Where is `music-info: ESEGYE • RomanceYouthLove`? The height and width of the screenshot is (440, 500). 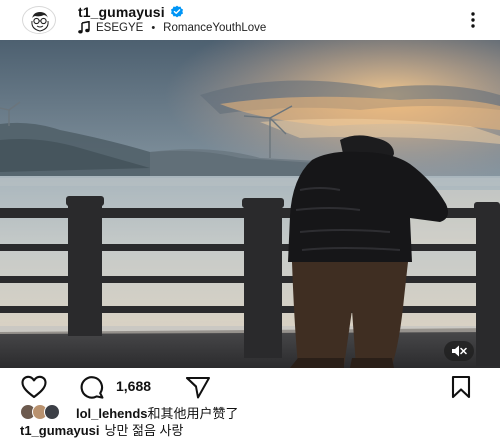 music-info: ESEGYE • RomanceYouthLove is located at coordinates (172, 27).